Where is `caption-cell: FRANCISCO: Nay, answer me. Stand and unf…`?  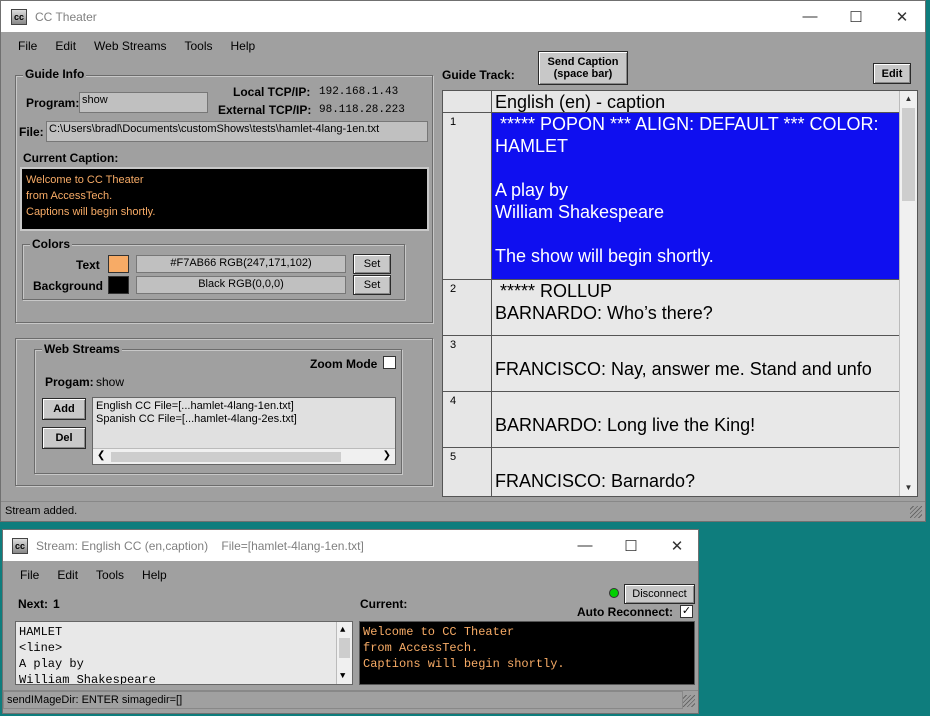
caption-cell: FRANCISCO: Nay, answer me. Stand and unf… is located at coordinates (695, 363).